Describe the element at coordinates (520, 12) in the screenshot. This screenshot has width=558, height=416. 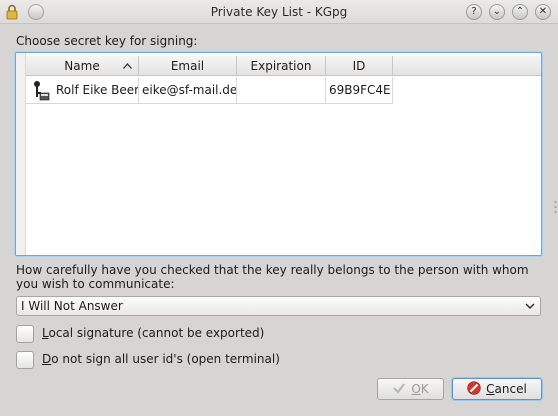
I see `maximize-button: ⌃` at that location.